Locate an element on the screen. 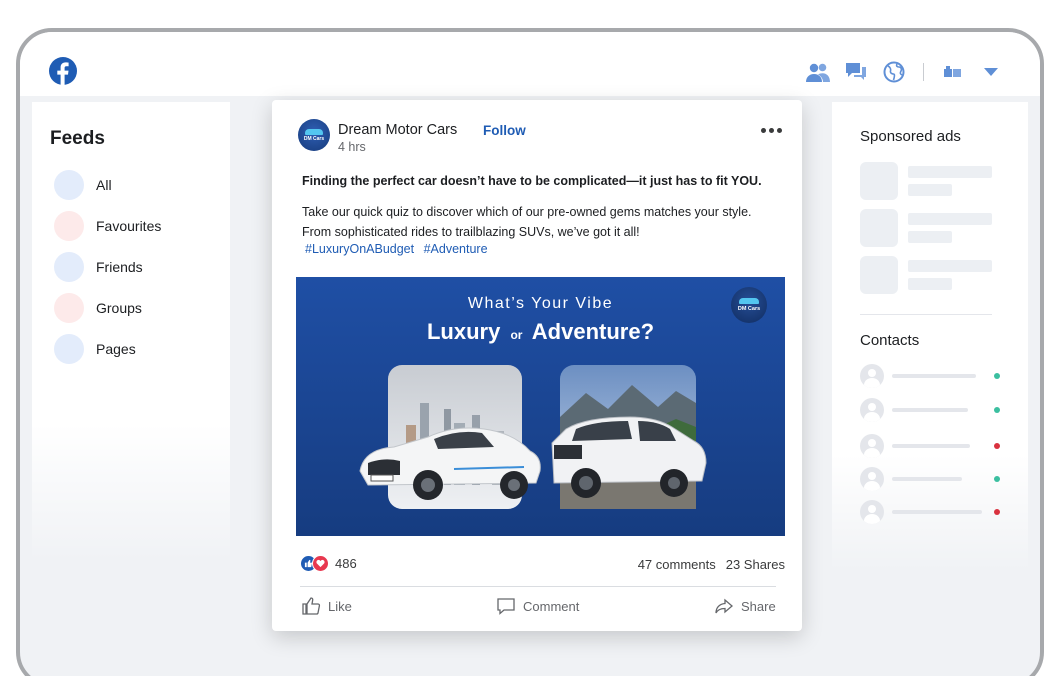 The height and width of the screenshot is (676, 1060). image-tagline: What’s Your Vibe is located at coordinates (540, 303).